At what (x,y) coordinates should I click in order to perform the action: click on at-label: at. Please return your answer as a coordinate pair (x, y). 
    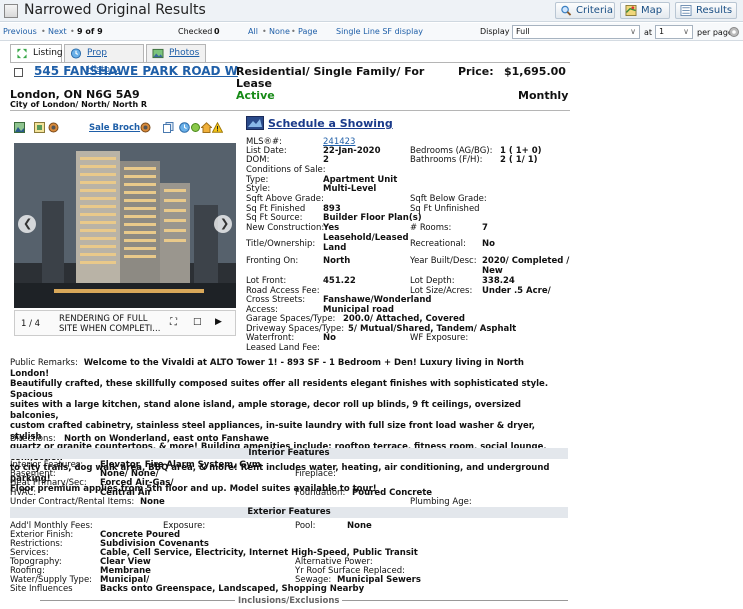
    Looking at the image, I should click on (648, 32).